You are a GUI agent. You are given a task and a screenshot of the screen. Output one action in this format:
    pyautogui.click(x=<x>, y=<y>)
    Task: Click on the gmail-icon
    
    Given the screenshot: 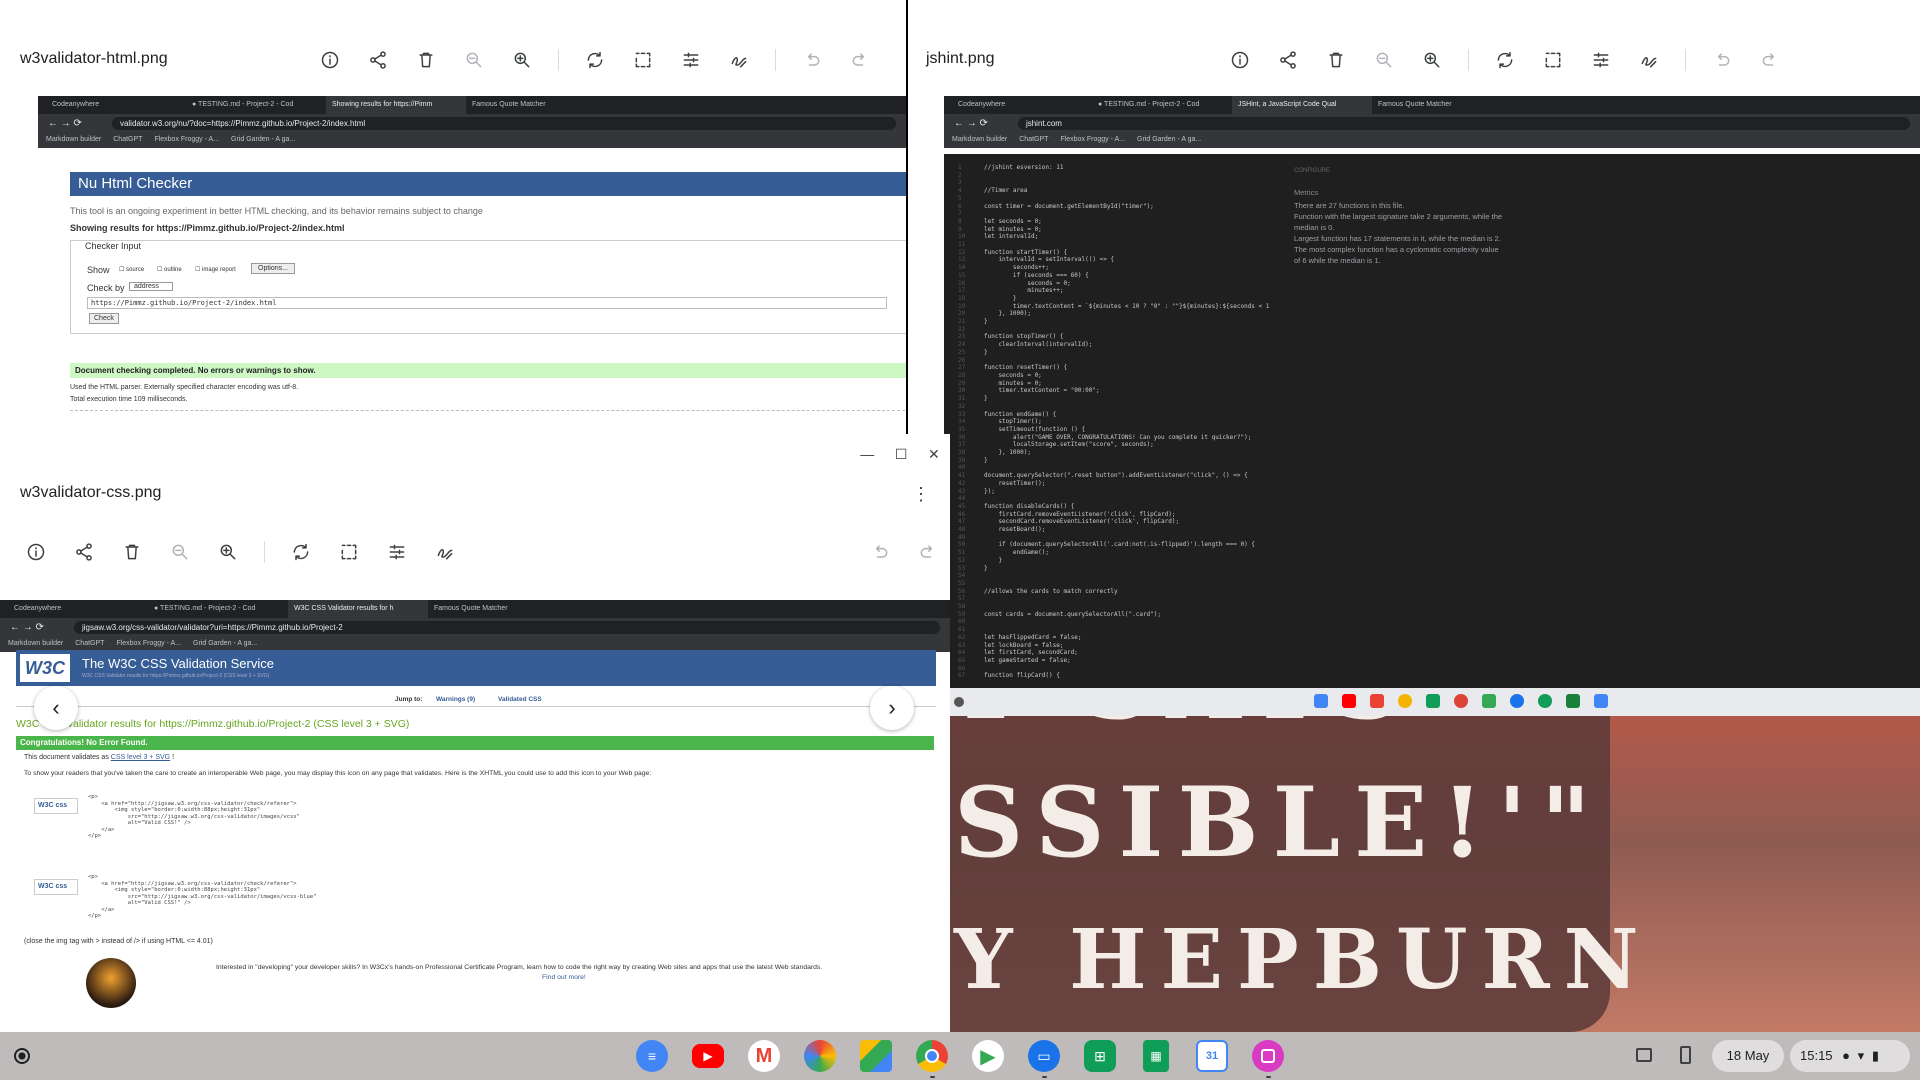 What is the action you would take?
    pyautogui.click(x=1377, y=701)
    